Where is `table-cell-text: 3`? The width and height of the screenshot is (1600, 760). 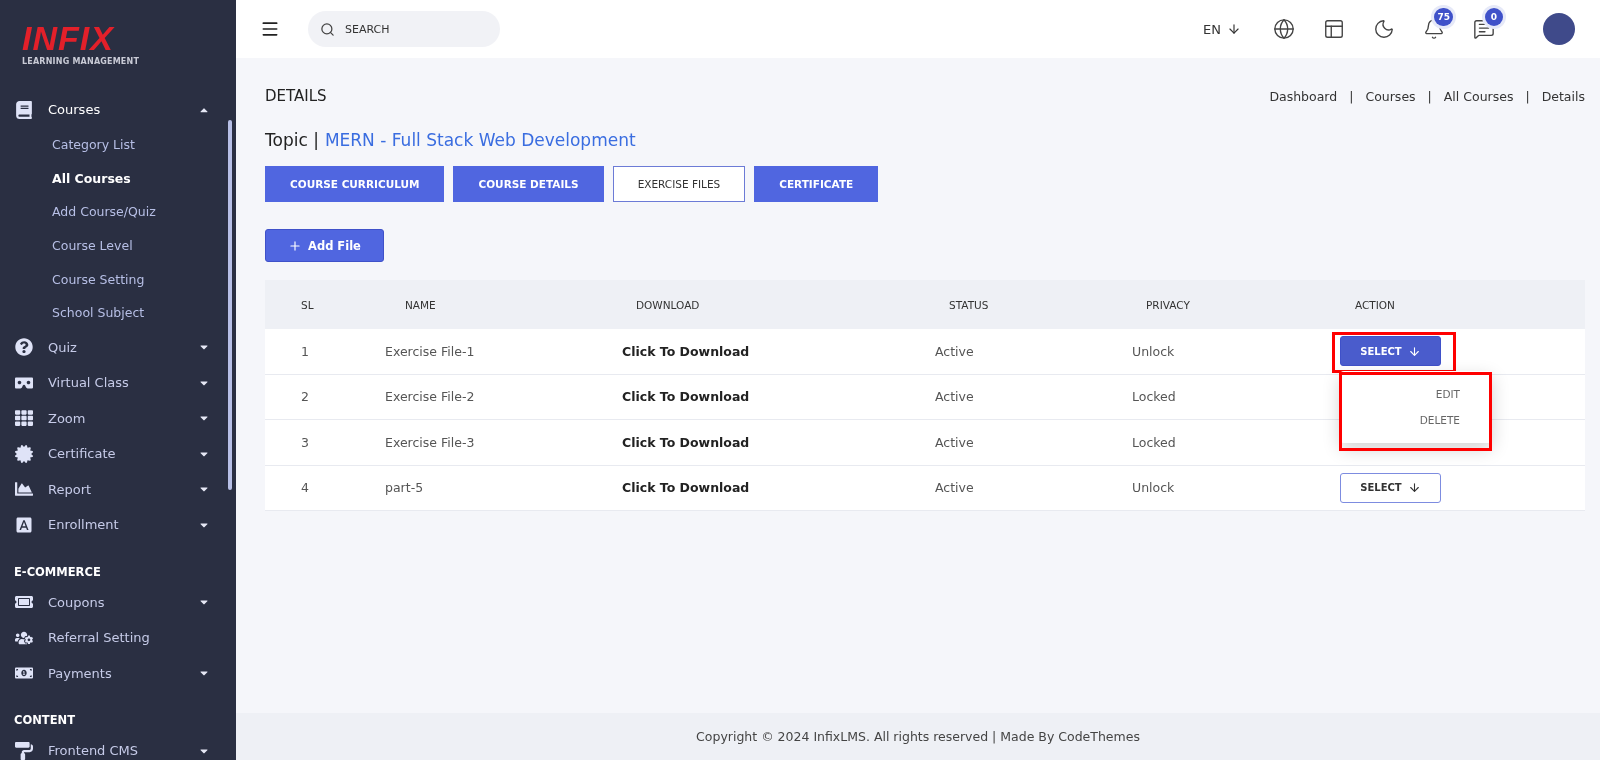 table-cell-text: 3 is located at coordinates (305, 442).